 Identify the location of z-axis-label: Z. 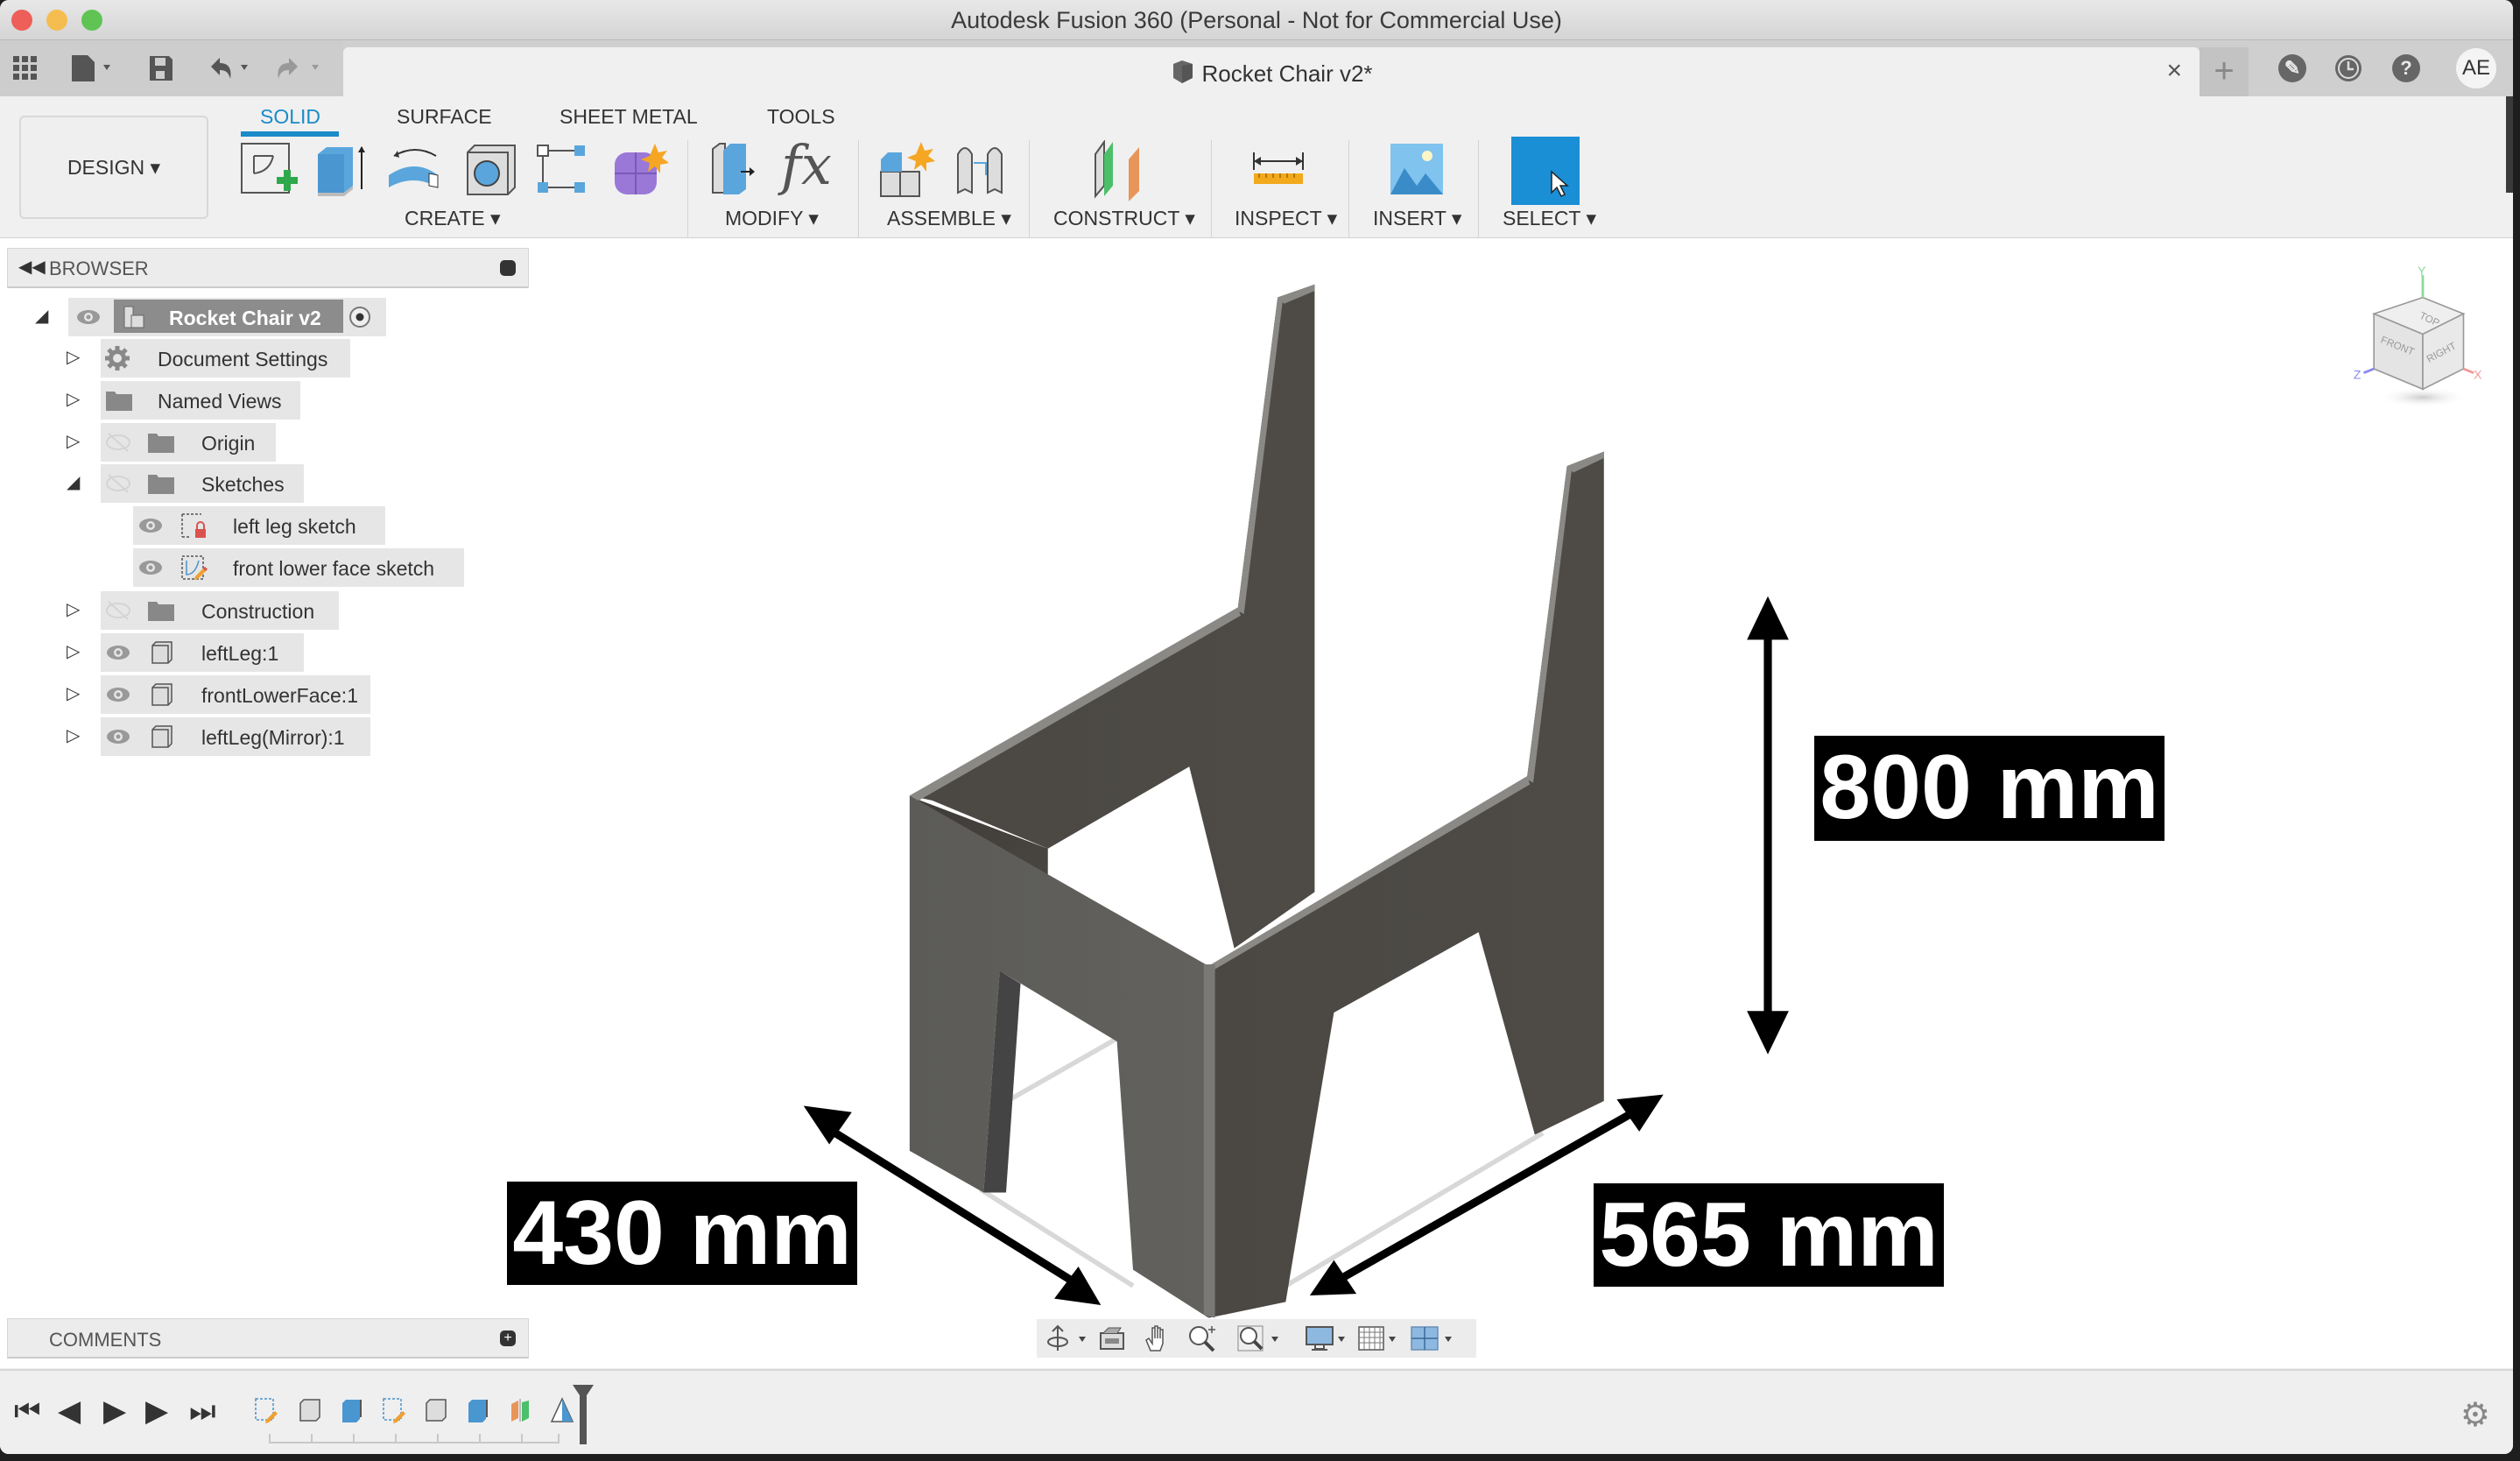
(2358, 375).